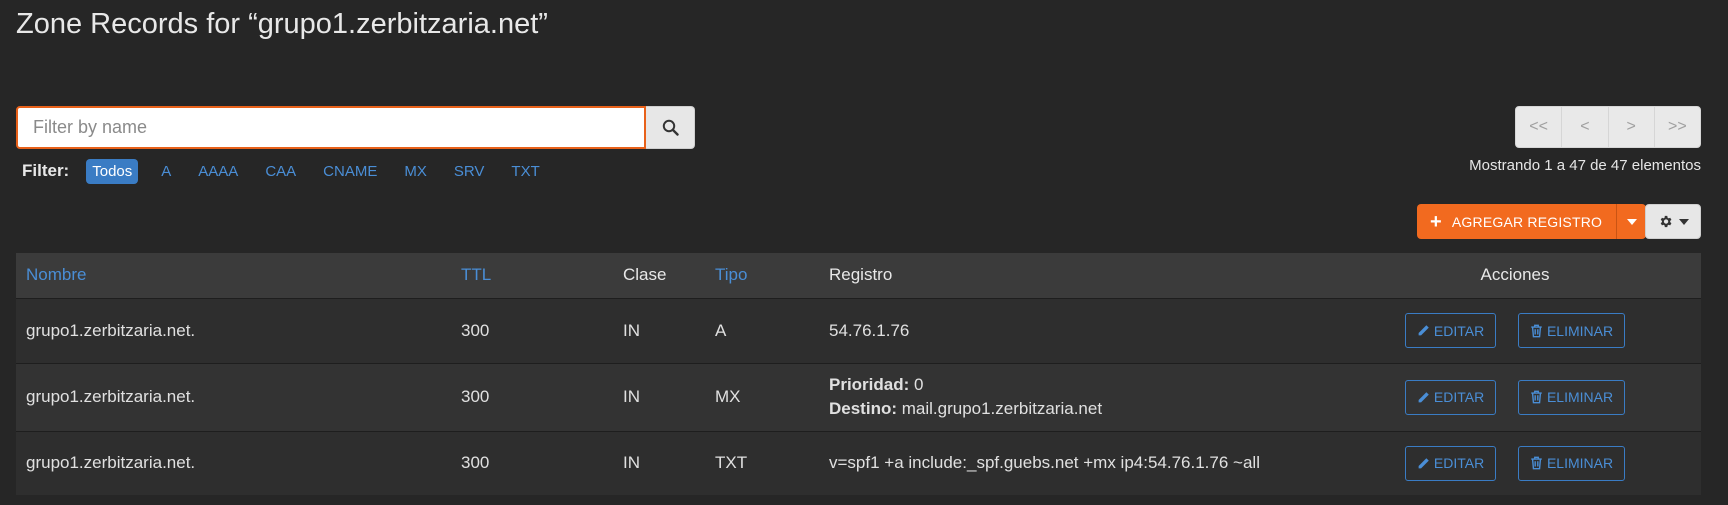  I want to click on search-button, so click(670, 127).